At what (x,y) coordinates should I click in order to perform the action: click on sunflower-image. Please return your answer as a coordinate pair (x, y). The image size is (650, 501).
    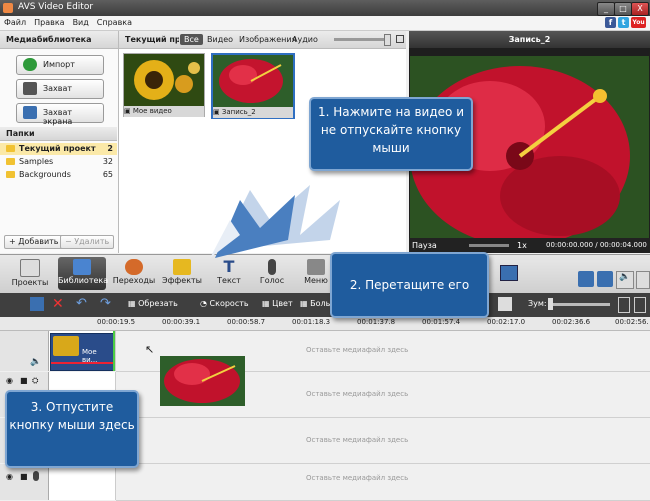
    Looking at the image, I should click on (164, 80).